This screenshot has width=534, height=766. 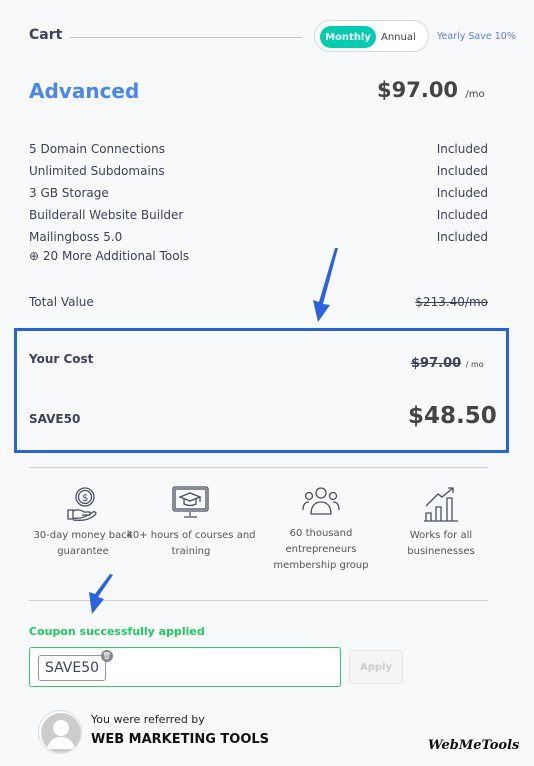 I want to click on original-cost-value: $97.00, so click(x=436, y=363).